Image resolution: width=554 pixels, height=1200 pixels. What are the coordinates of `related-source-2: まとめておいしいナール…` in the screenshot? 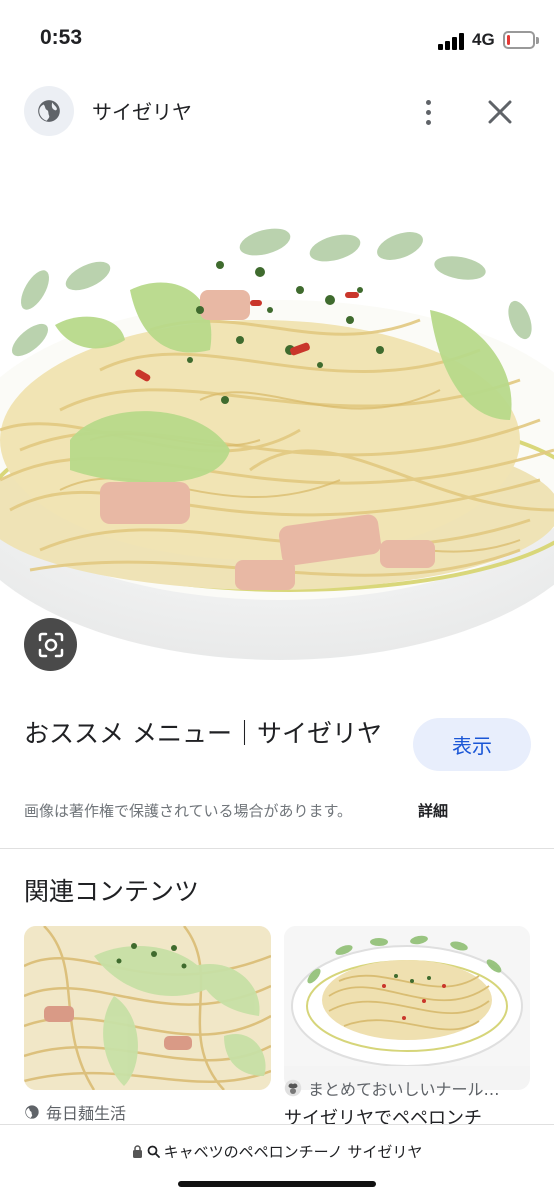 It's located at (392, 1088).